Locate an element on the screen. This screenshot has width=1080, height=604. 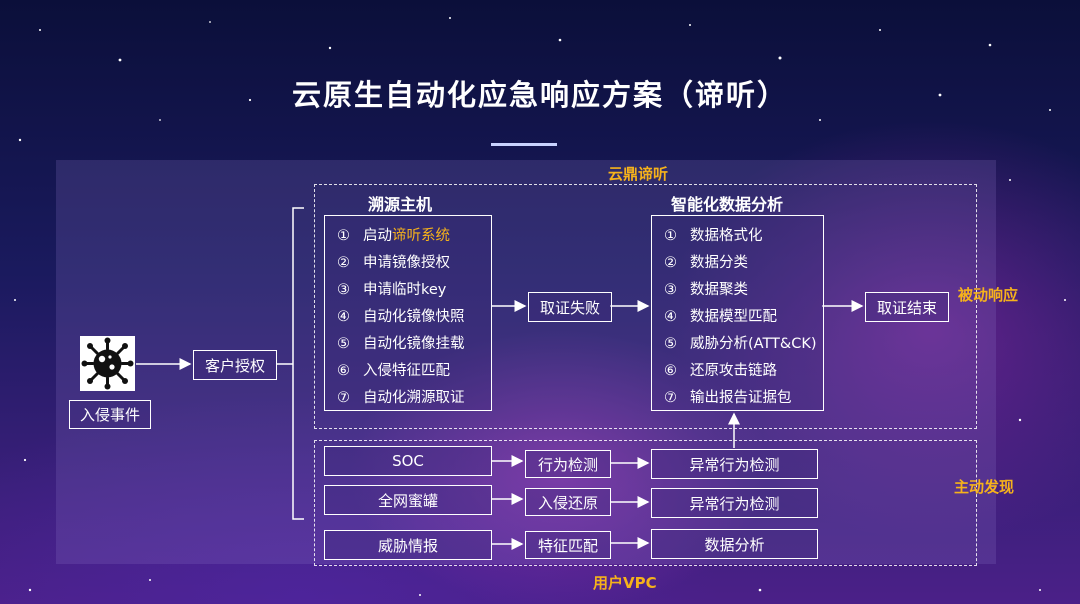
process-intrusion-restore-box: 入侵还原 is located at coordinates (568, 502).